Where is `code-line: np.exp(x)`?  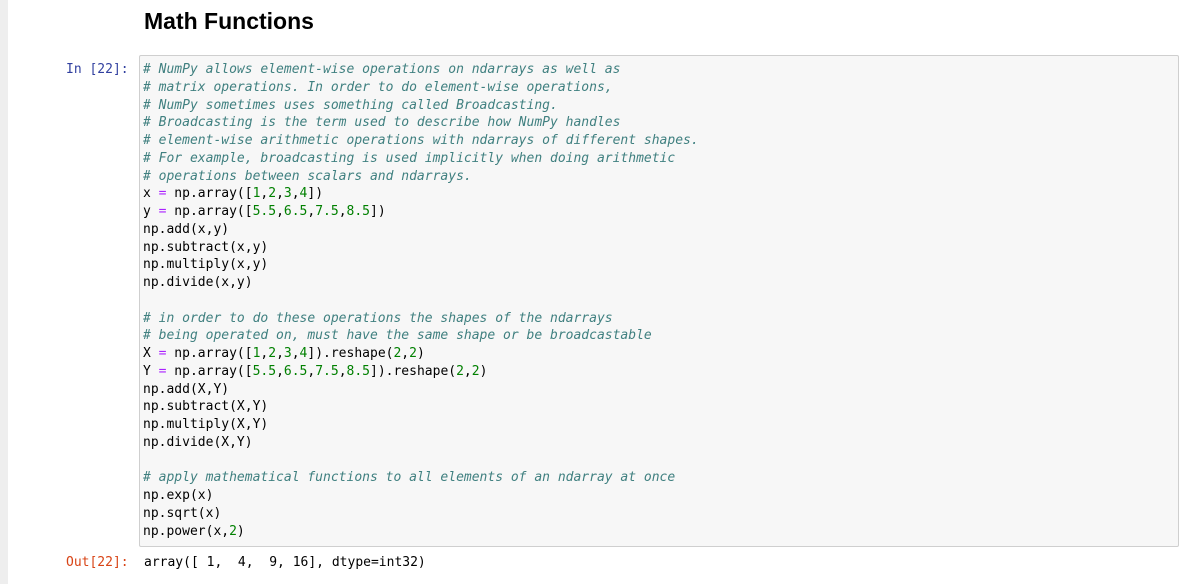
code-line: np.exp(x) is located at coordinates (178, 495).